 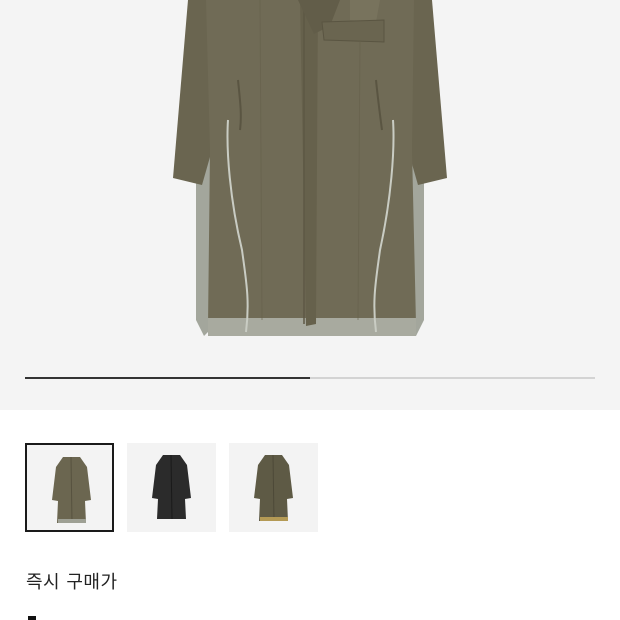 I want to click on olive-coat-thumbnail-icon, so click(x=71, y=490).